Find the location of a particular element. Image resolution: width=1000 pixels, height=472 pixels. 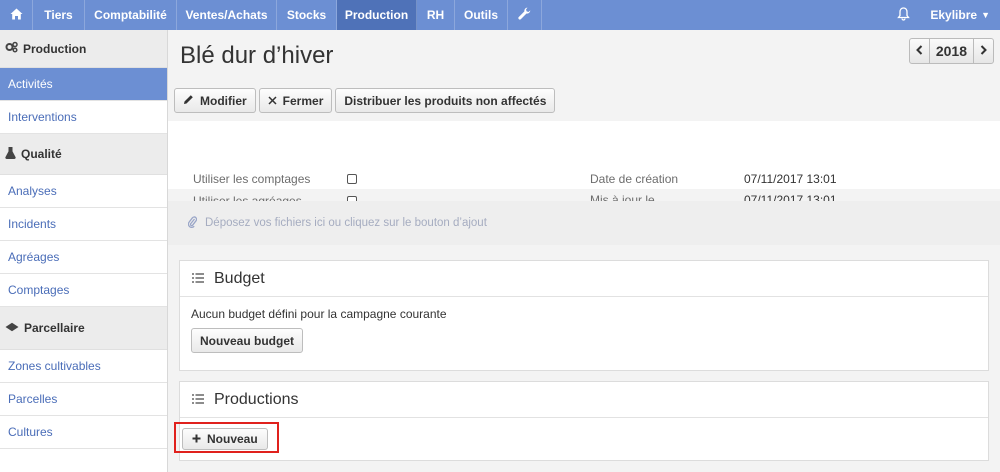

nav-tiers: Tiers is located at coordinates (59, 15).